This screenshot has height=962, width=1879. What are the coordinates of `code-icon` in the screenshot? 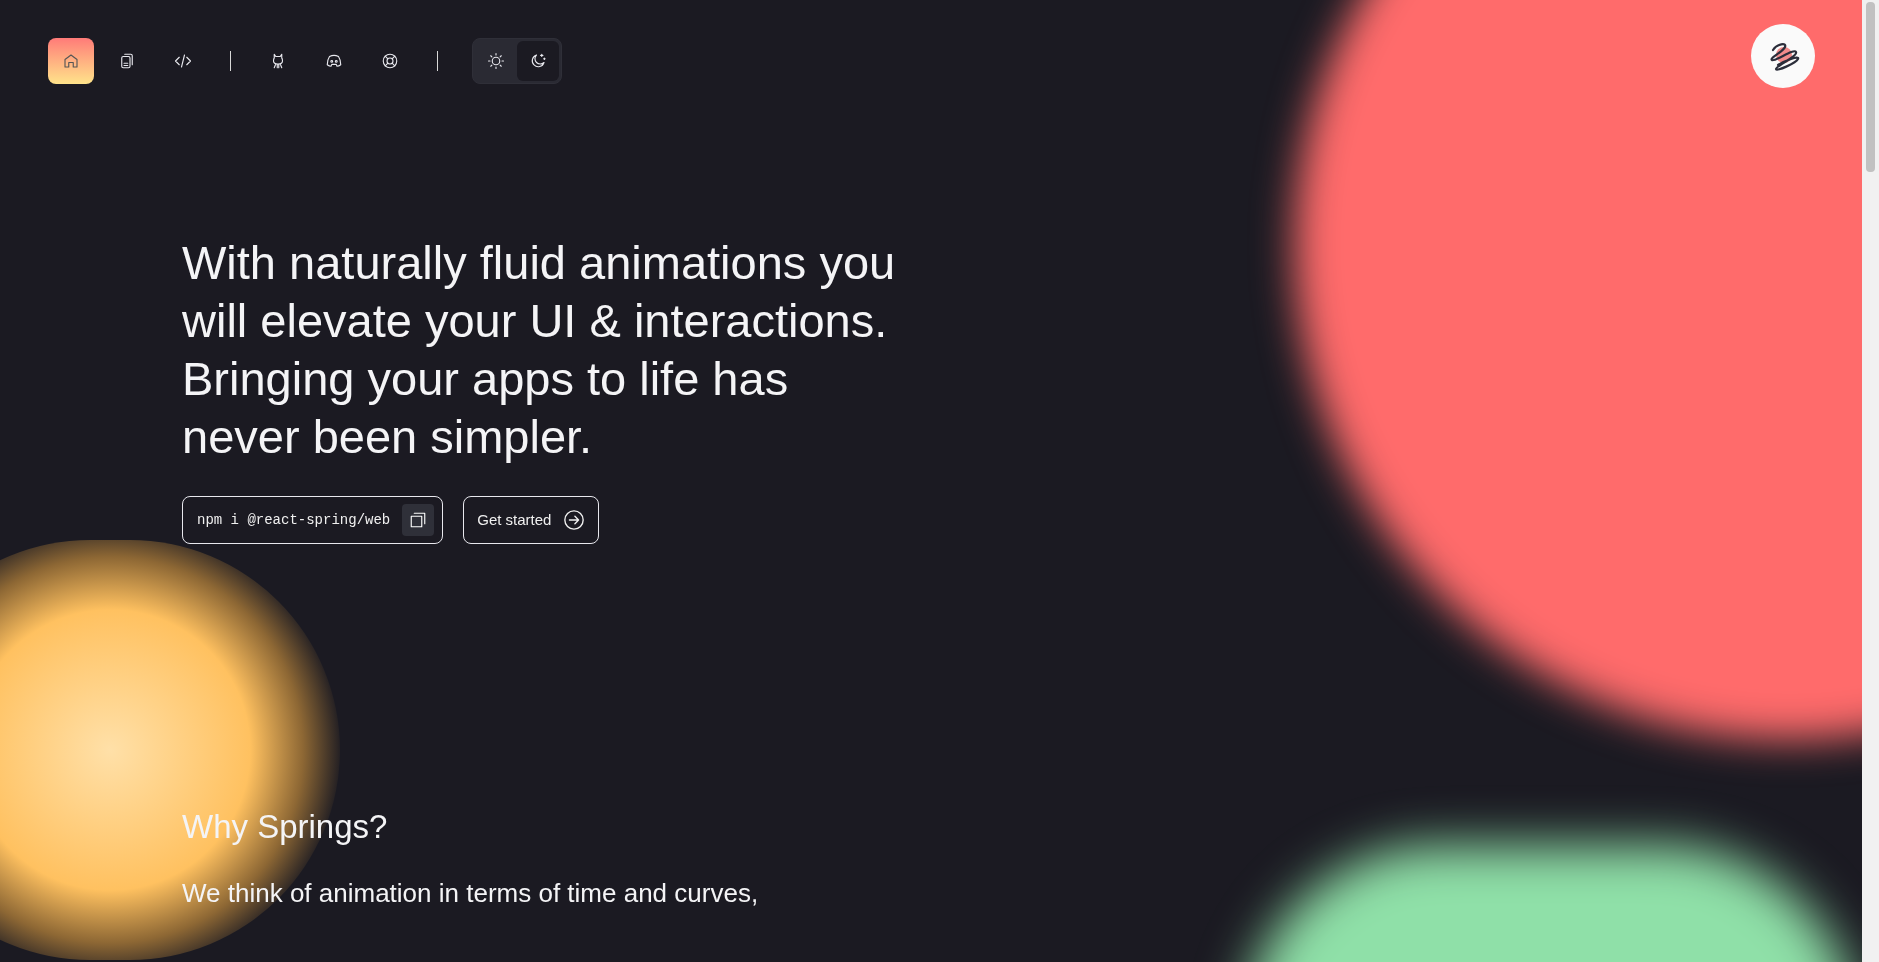 It's located at (183, 61).